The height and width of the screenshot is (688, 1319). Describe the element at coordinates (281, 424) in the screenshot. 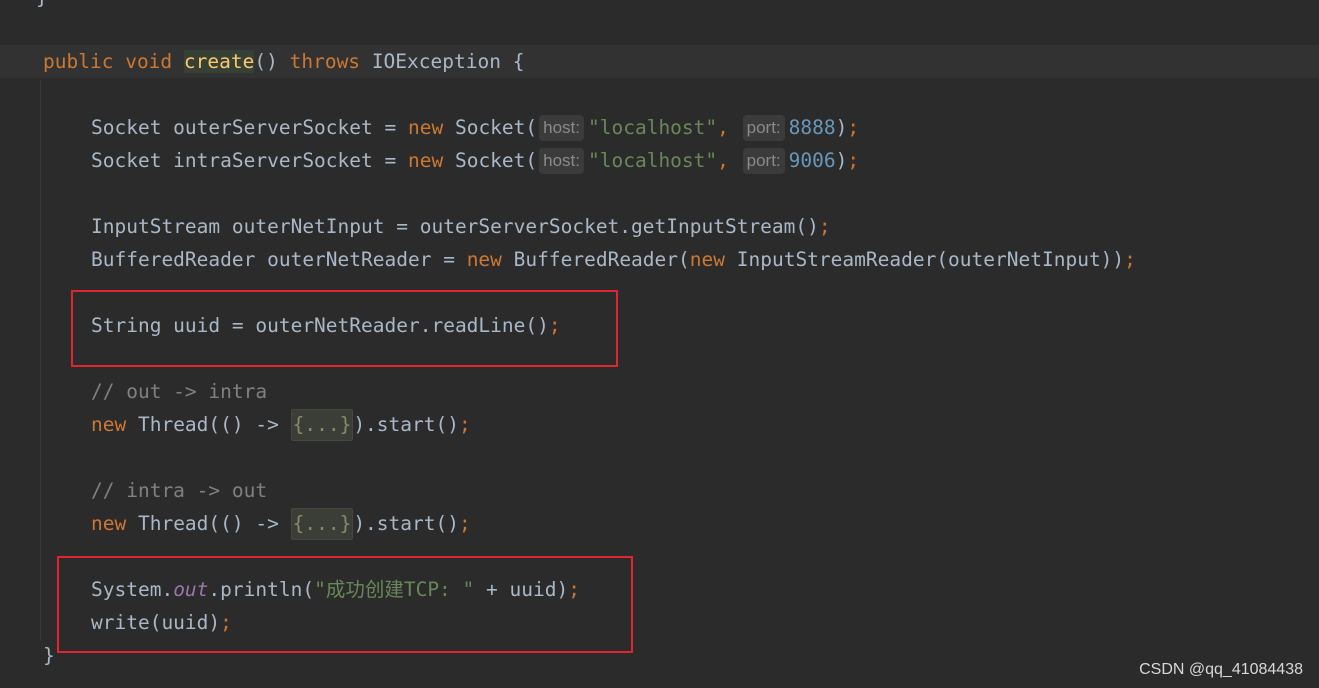

I see `code-line-thread-1: new Thread(() -> {...}).start();` at that location.